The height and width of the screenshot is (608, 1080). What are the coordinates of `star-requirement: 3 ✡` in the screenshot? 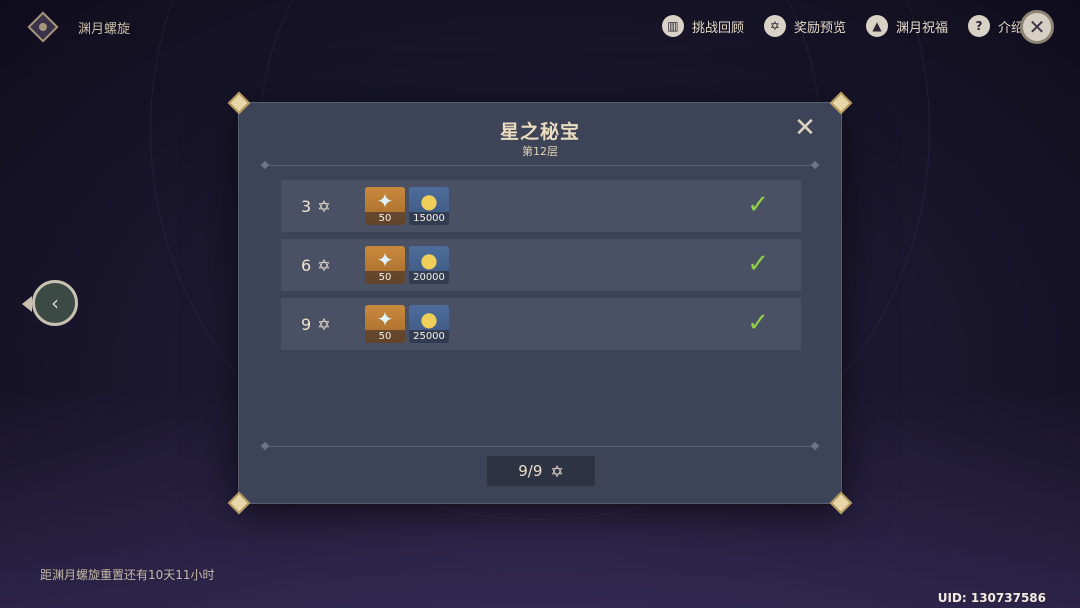 It's located at (316, 206).